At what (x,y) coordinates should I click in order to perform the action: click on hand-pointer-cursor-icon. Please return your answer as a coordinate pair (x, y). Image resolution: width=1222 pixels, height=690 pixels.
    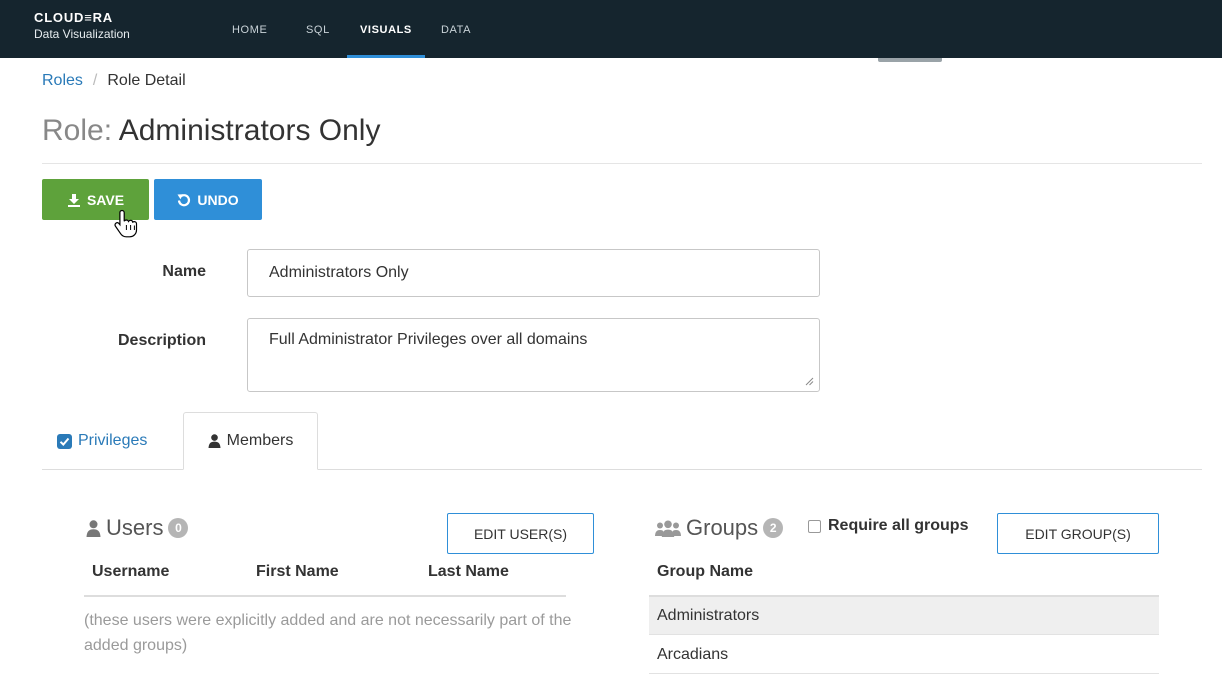
    Looking at the image, I should click on (126, 223).